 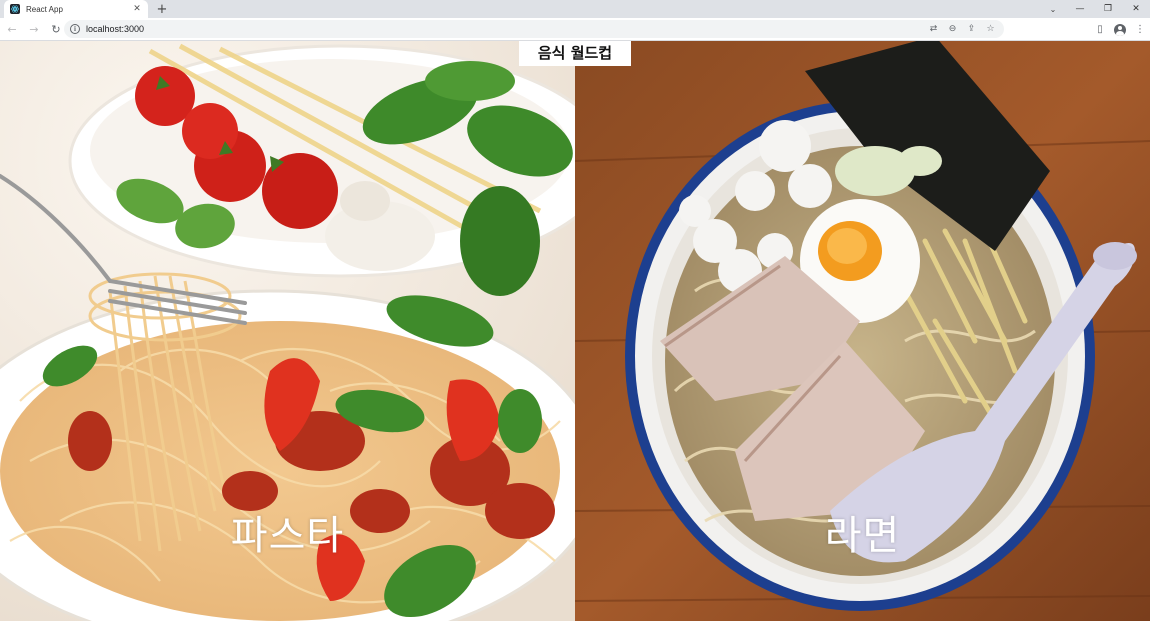 I want to click on side-panel-icon: ▯, so click(x=1100, y=29).